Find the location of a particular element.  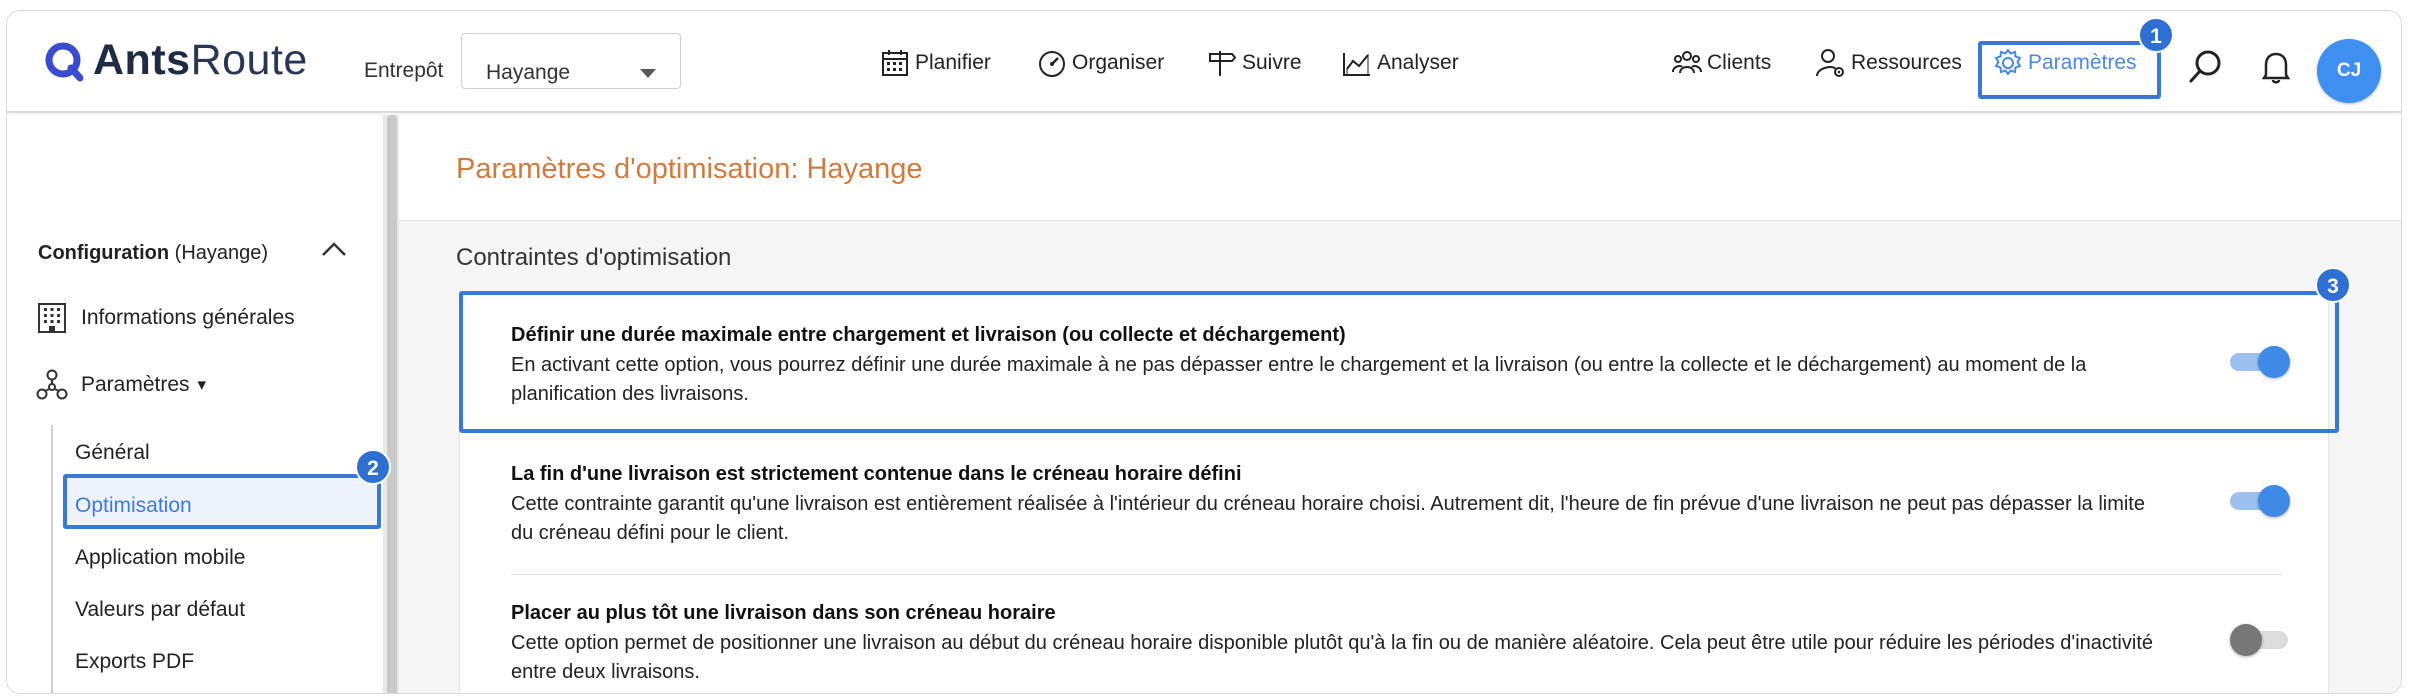

nav-ressources-label: Ressources is located at coordinates (1906, 62).